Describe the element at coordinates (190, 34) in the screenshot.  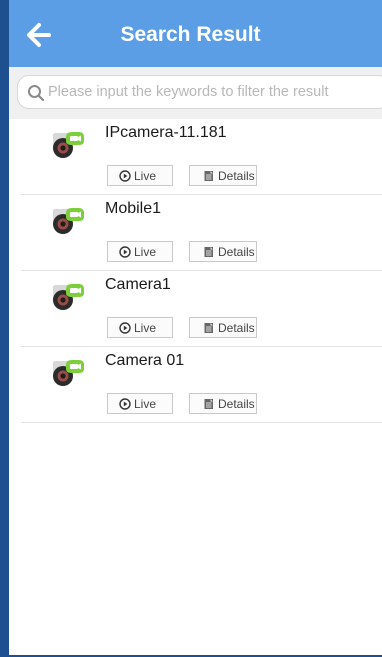
I see `page-title: Search Result` at that location.